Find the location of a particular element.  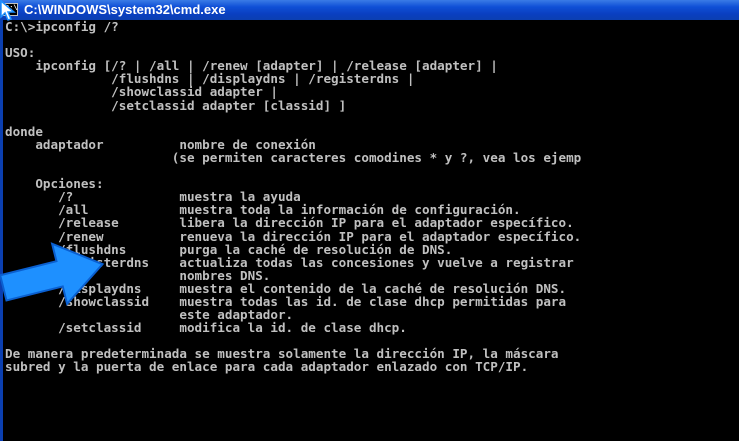

console-line: /showclassid adapter | is located at coordinates (141, 92).